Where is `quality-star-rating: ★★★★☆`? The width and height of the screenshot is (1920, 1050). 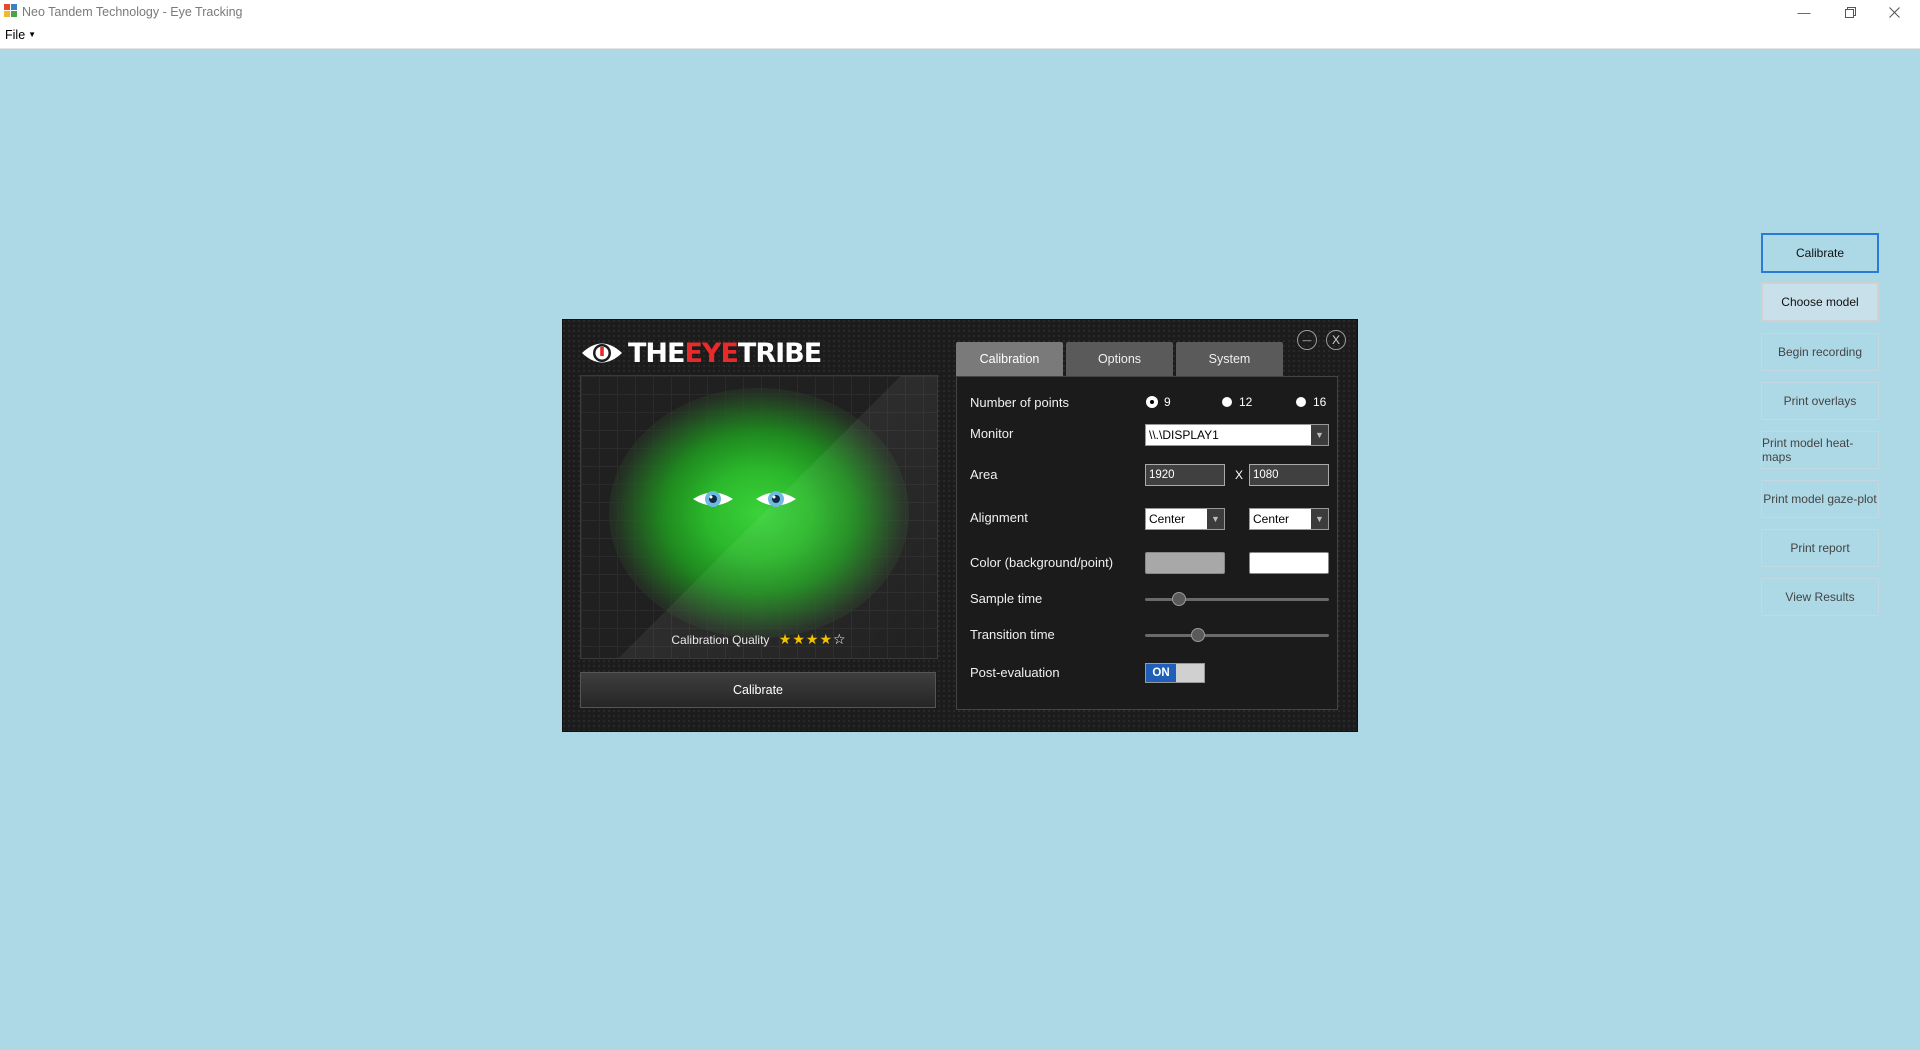
quality-star-rating: ★★★★☆ is located at coordinates (813, 639).